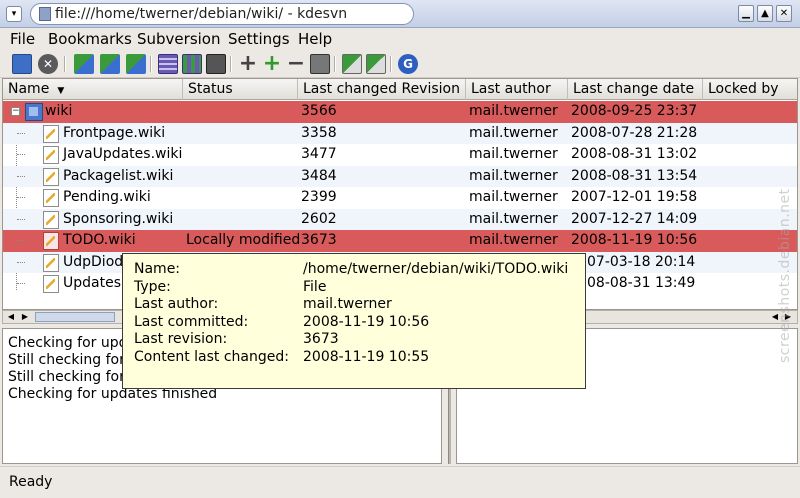 The height and width of the screenshot is (498, 800). What do you see at coordinates (321, 339) in the screenshot?
I see `tooltip-value: 3673` at bounding box center [321, 339].